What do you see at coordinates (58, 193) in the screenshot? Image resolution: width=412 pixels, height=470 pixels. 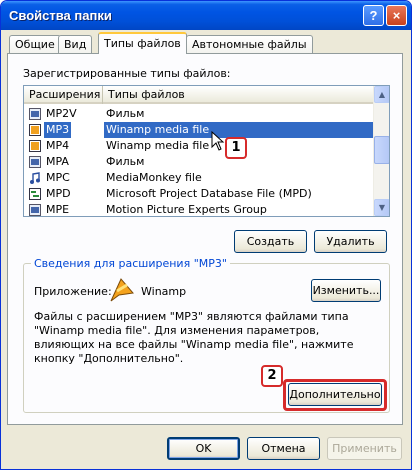 I see `list-item-extension: MPD` at bounding box center [58, 193].